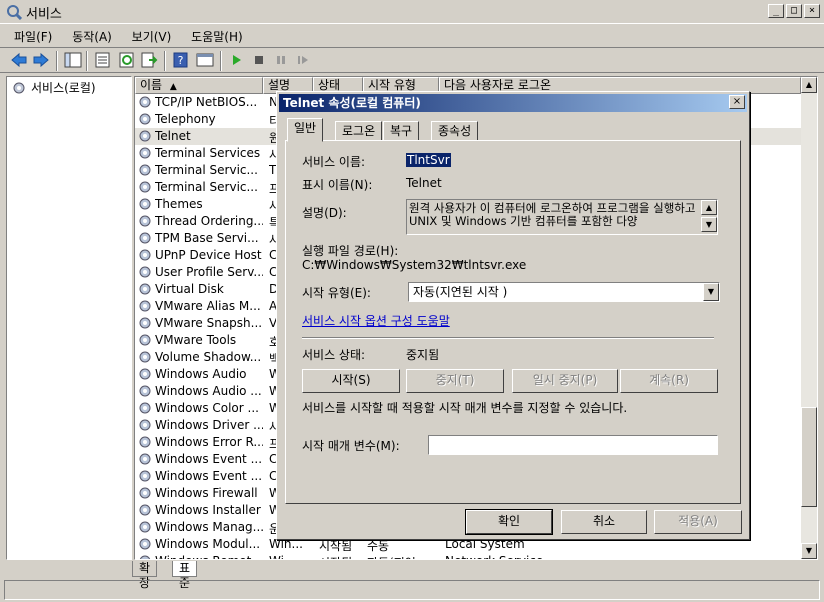 The image size is (824, 602). What do you see at coordinates (412, 60) in the screenshot?
I see `toolbar: ?` at bounding box center [412, 60].